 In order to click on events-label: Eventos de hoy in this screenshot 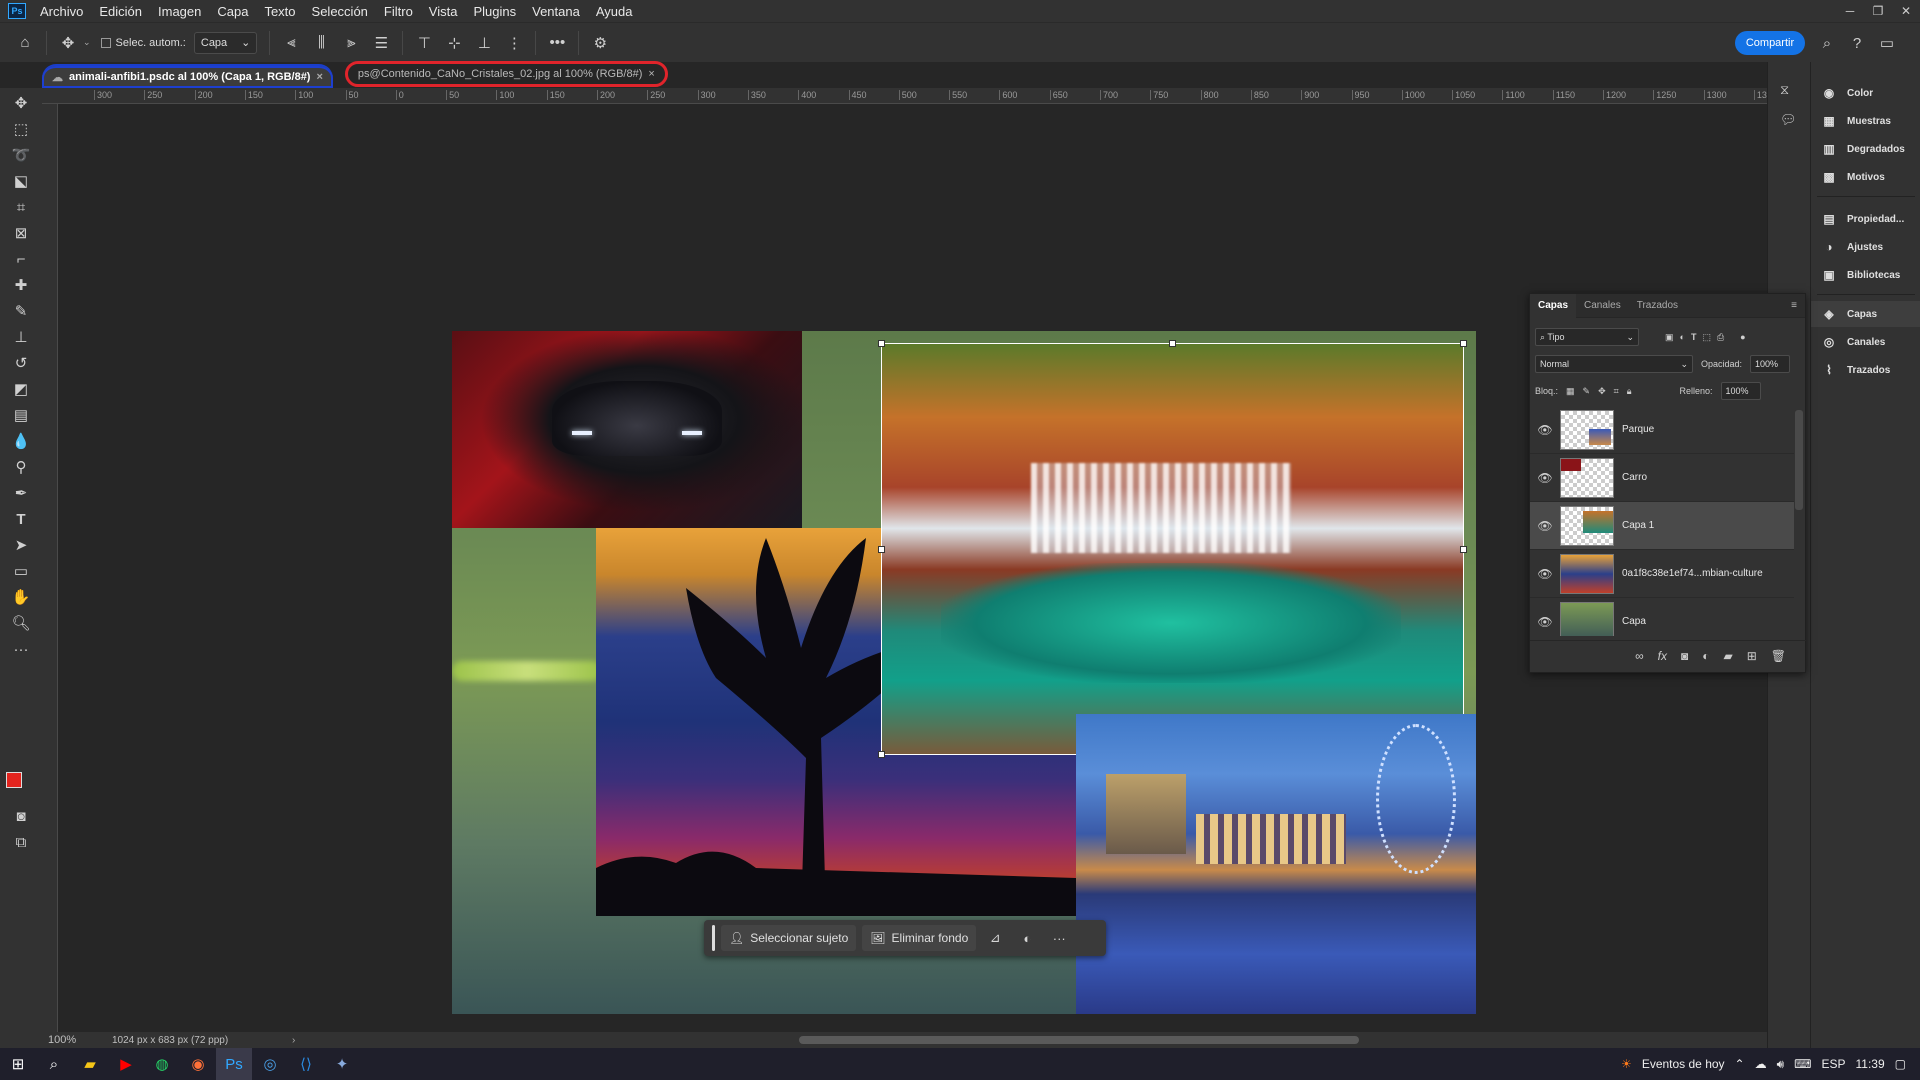, I will do `click(1683, 1064)`.